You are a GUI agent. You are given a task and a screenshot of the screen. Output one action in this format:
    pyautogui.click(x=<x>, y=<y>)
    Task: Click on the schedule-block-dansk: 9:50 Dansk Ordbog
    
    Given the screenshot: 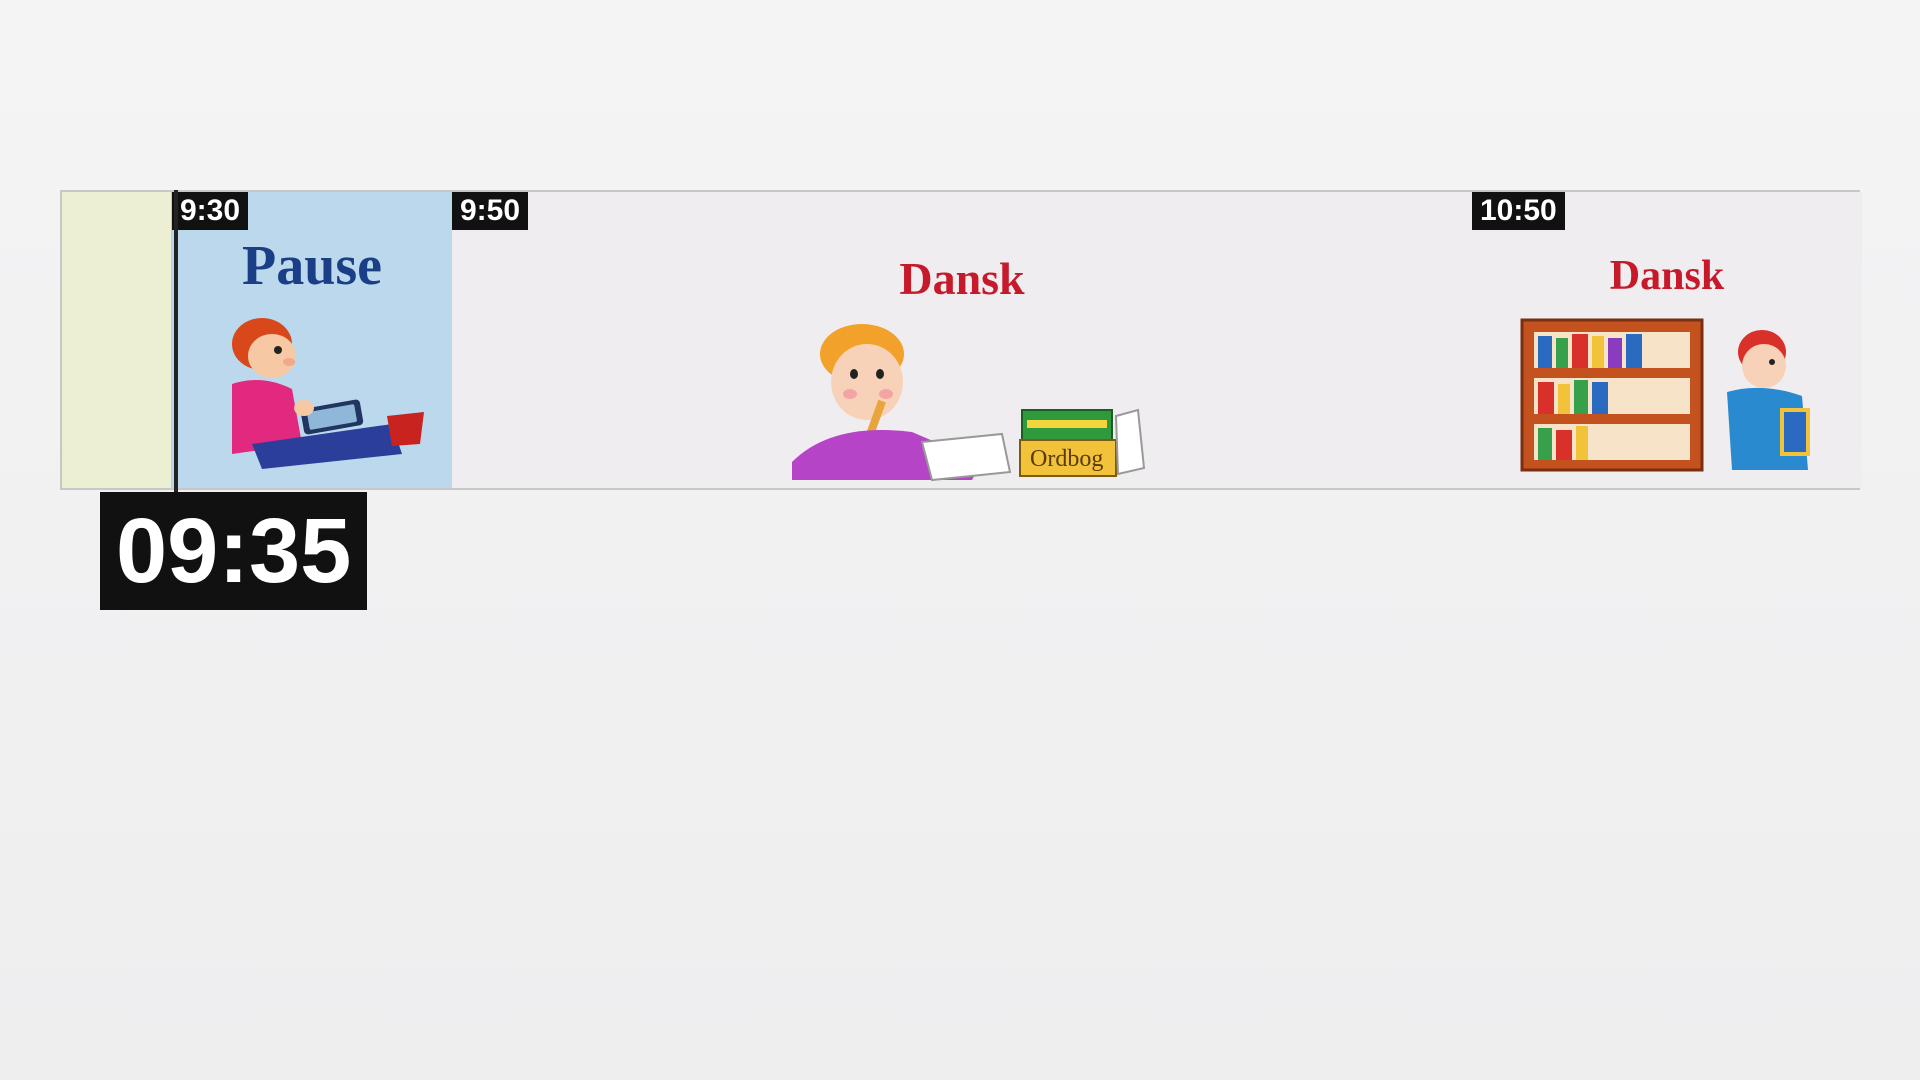 What is the action you would take?
    pyautogui.click(x=962, y=340)
    